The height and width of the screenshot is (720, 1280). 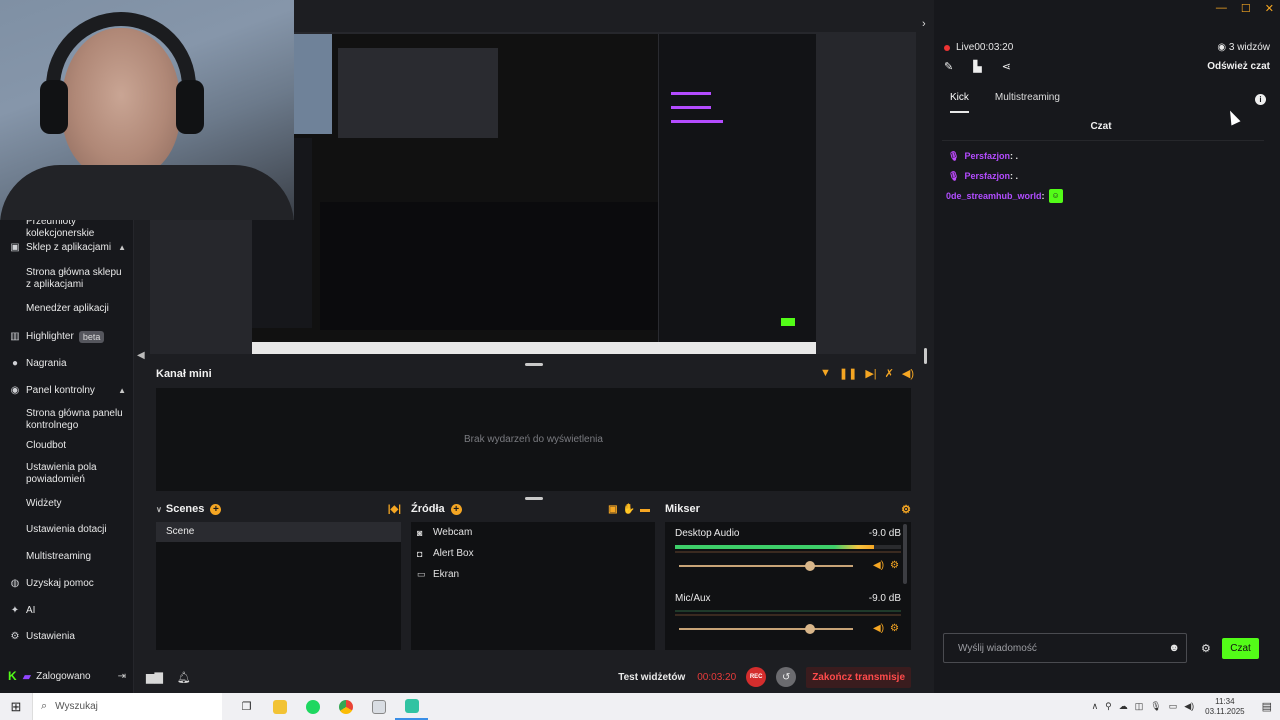 I want to click on help-icon: ◍, so click(x=15, y=583).